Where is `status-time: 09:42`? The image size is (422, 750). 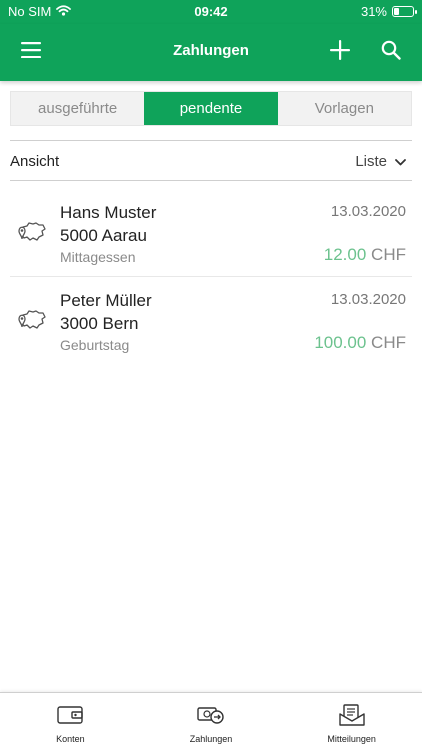 status-time: 09:42 is located at coordinates (211, 11).